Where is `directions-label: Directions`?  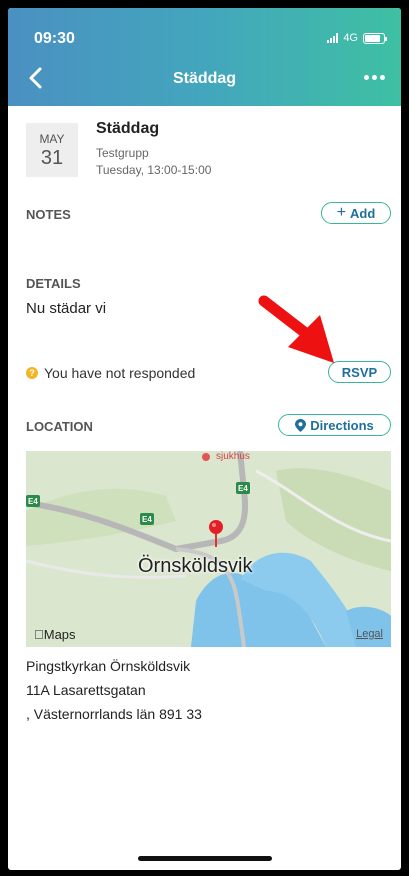 directions-label: Directions is located at coordinates (342, 425).